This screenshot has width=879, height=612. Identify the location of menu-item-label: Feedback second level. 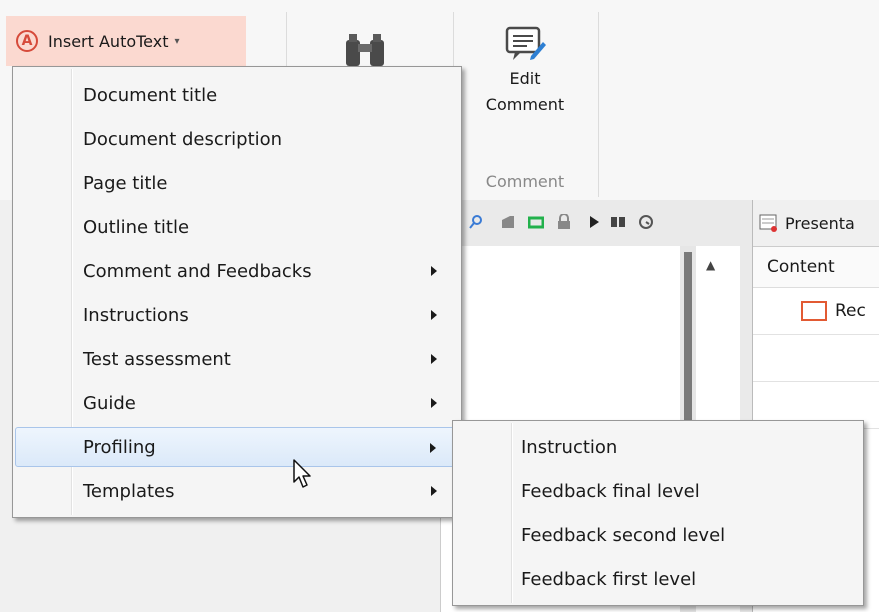
(623, 535).